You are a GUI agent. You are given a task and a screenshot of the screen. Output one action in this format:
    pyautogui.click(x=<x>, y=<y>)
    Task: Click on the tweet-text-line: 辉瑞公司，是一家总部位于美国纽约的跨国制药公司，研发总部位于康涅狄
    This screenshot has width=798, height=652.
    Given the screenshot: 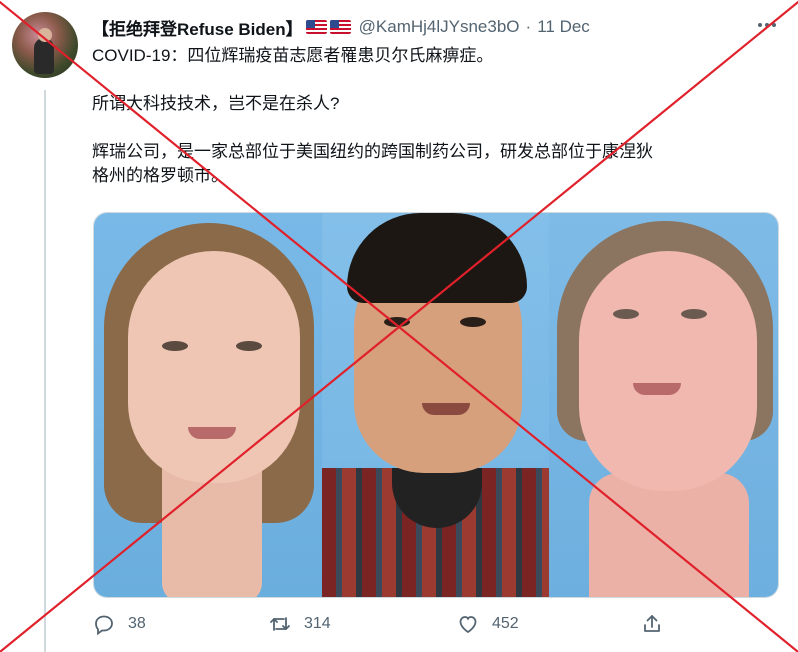 What is the action you would take?
    pyautogui.click(x=372, y=151)
    